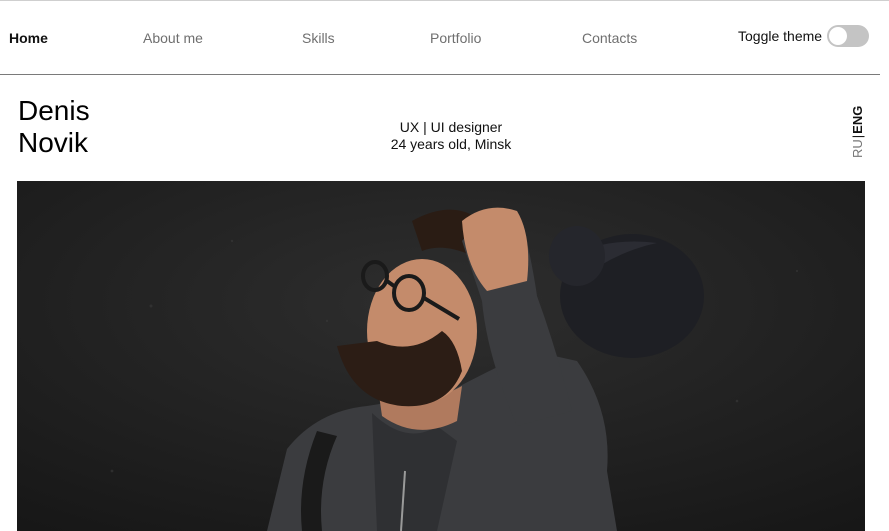  What do you see at coordinates (173, 38) in the screenshot?
I see `nav-item-about-me: About me` at bounding box center [173, 38].